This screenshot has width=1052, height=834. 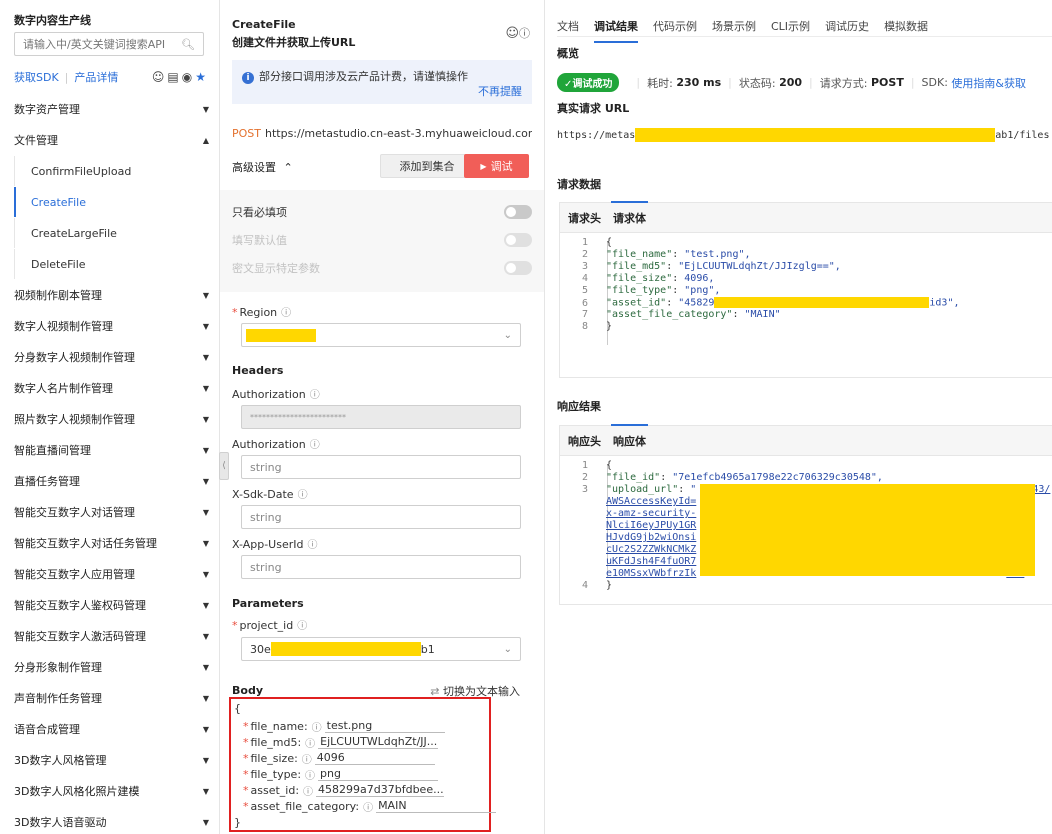 I want to click on sidebar-item: 智能直播间管理 ▼, so click(x=109, y=450).